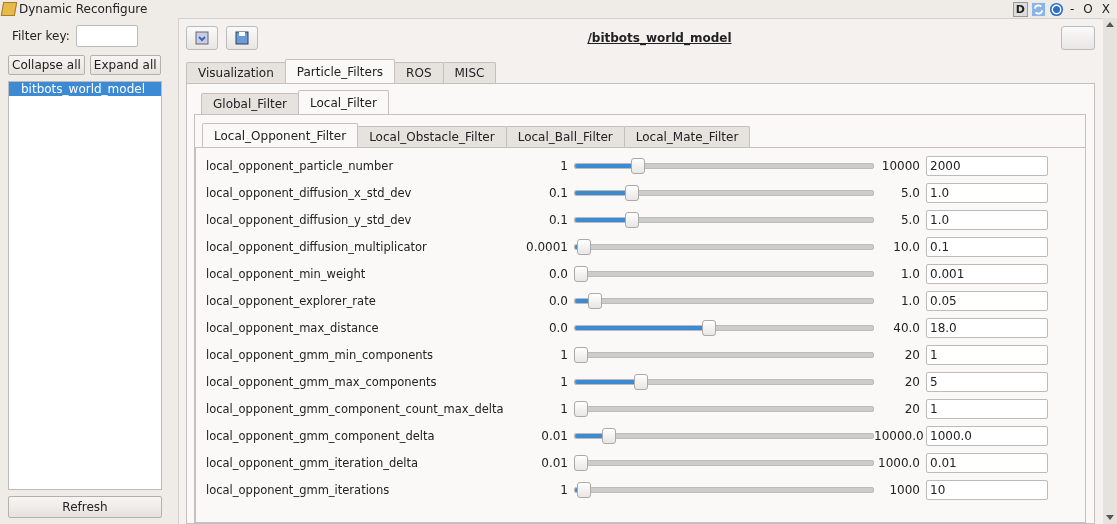  What do you see at coordinates (85, 89) in the screenshot?
I see `node-item: bitbots_world_model` at bounding box center [85, 89].